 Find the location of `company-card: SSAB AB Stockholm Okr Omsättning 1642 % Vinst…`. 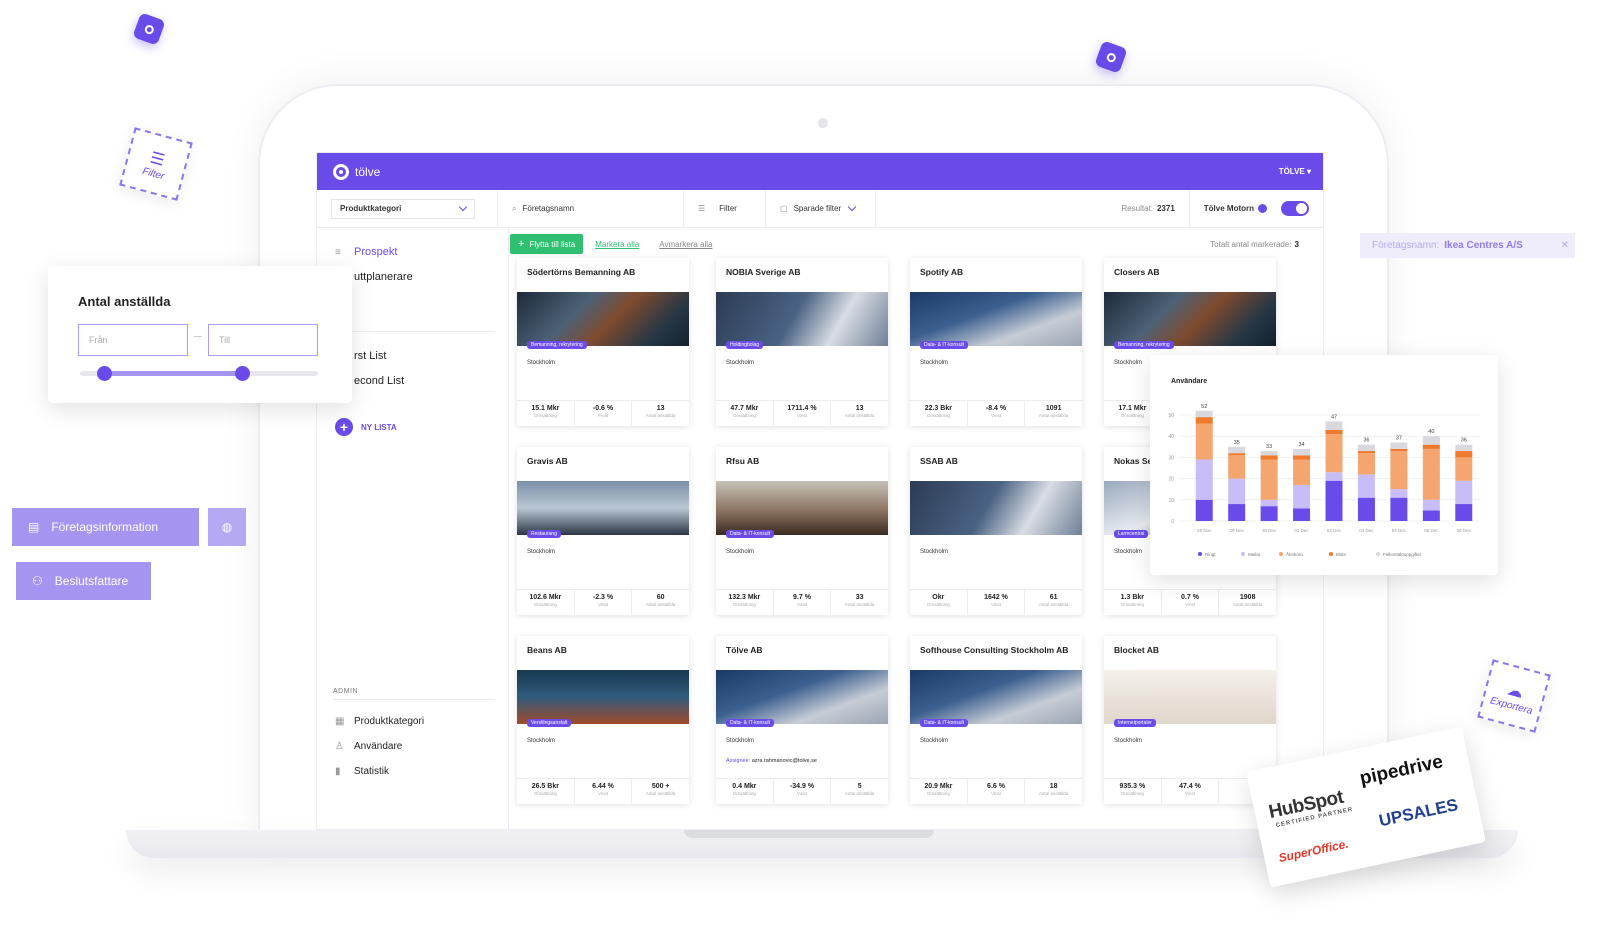

company-card: SSAB AB Stockholm Okr Omsättning 1642 % Vinst… is located at coordinates (996, 531).